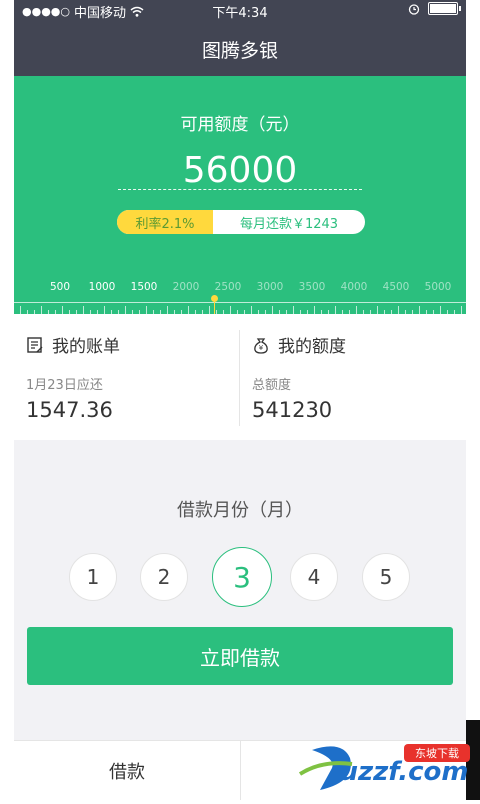 The width and height of the screenshot is (480, 804). Describe the element at coordinates (35, 345) in the screenshot. I see `bill-icon` at that location.